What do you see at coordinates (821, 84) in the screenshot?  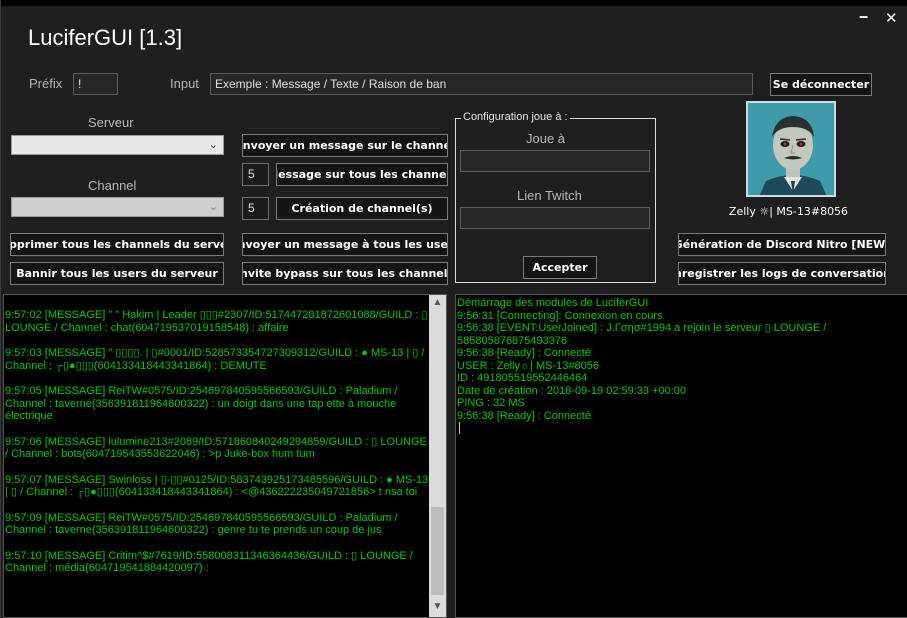 I see `disconnect-button: Se déconnecter` at bounding box center [821, 84].